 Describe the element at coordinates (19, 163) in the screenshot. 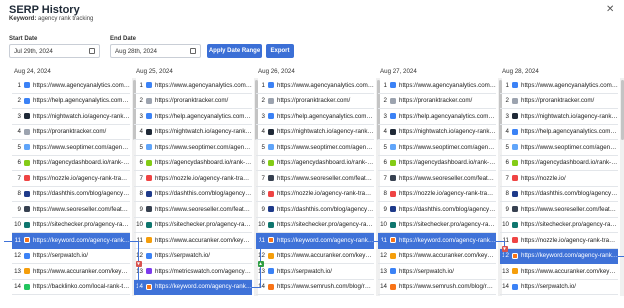

I see `rank-number: 6` at that location.